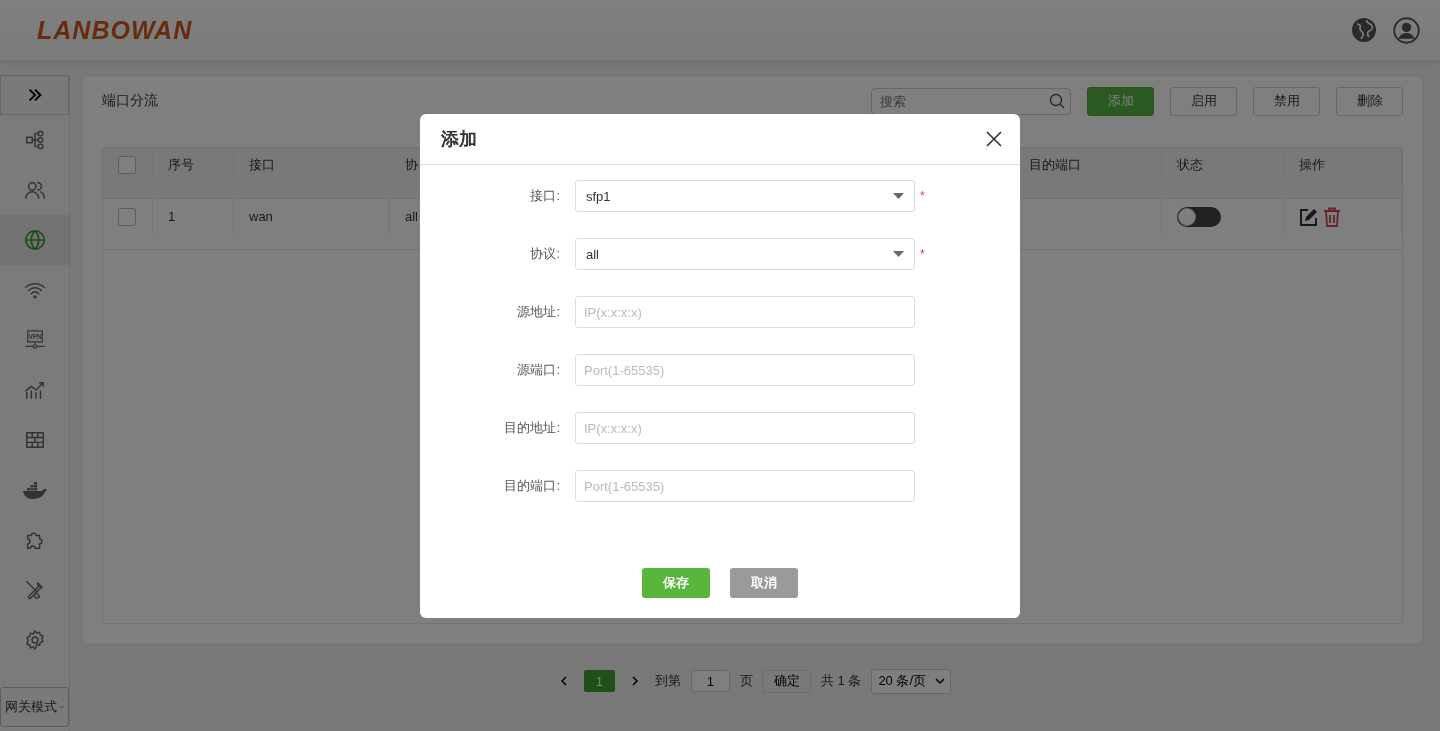 The image size is (1440, 731). What do you see at coordinates (459, 139) in the screenshot?
I see `dialog-title: 添加` at bounding box center [459, 139].